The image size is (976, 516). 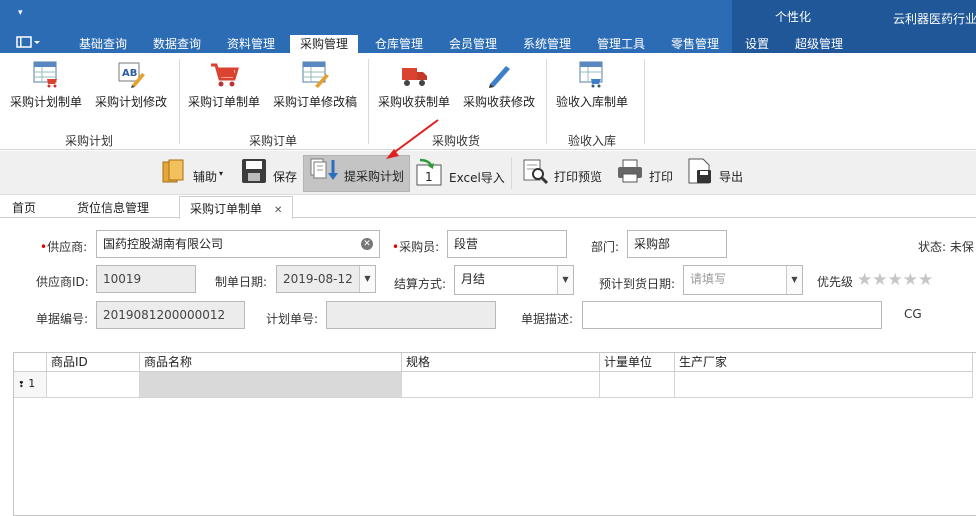 I want to click on books-icon, so click(x=174, y=177).